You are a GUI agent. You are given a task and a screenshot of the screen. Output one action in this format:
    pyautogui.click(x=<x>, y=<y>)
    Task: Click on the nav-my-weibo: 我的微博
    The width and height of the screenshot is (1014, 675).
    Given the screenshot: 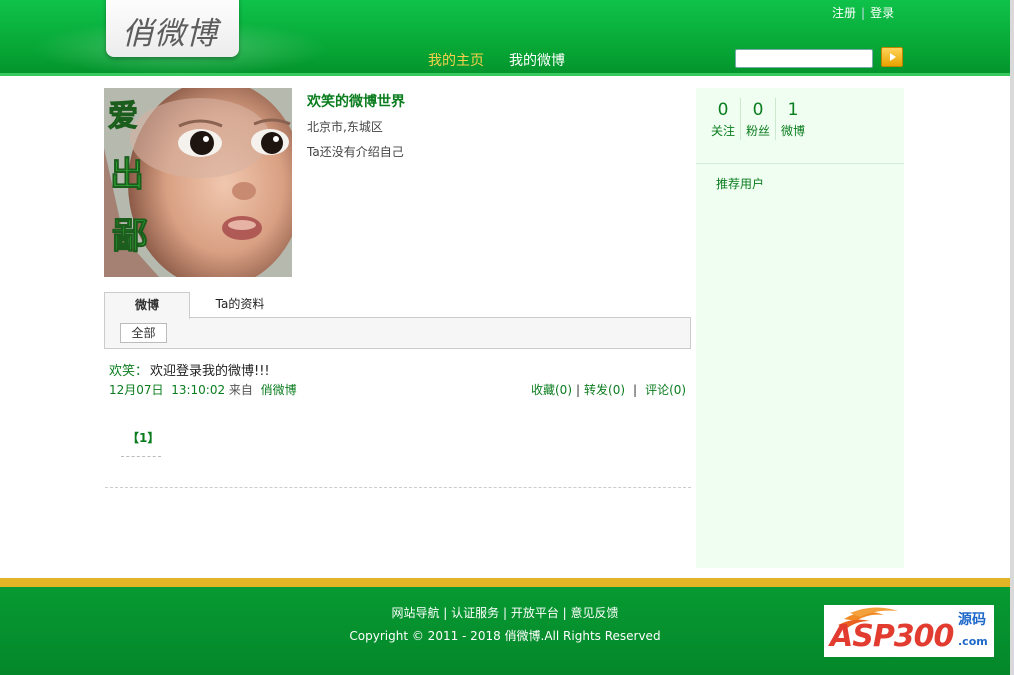 What is the action you would take?
    pyautogui.click(x=537, y=60)
    